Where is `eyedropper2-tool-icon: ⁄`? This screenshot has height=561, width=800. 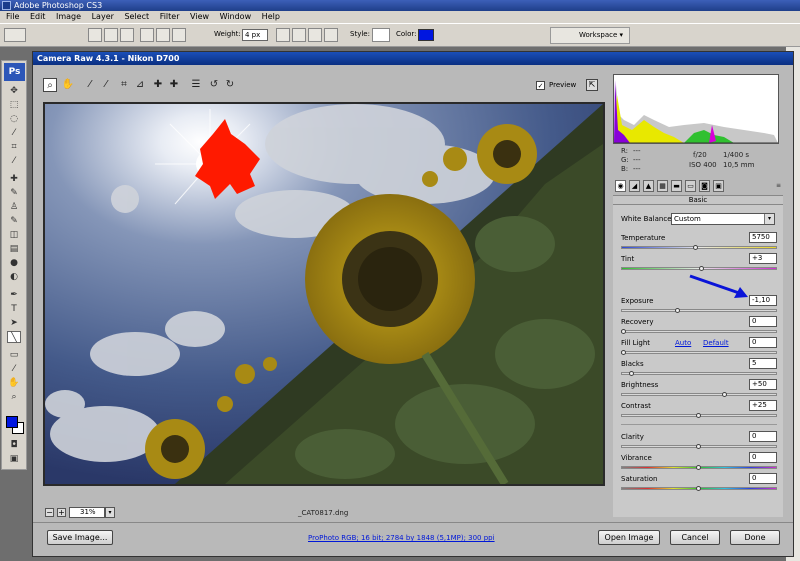
eyedropper2-tool-icon: ⁄ is located at coordinates (14, 369).